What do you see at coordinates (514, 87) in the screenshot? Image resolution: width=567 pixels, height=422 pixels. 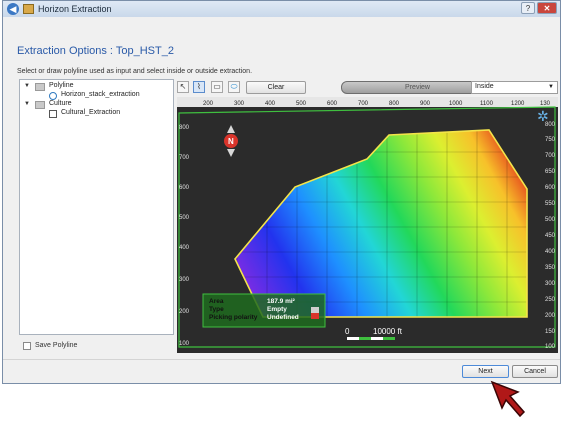 I see `extraction-mode-select: Inside ▼` at bounding box center [514, 87].